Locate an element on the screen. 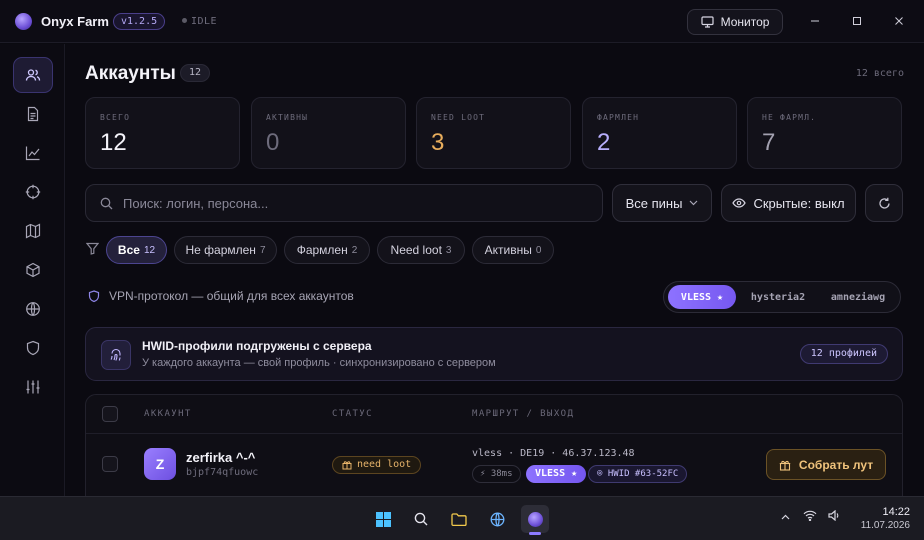  nav-targets is located at coordinates (33, 192).